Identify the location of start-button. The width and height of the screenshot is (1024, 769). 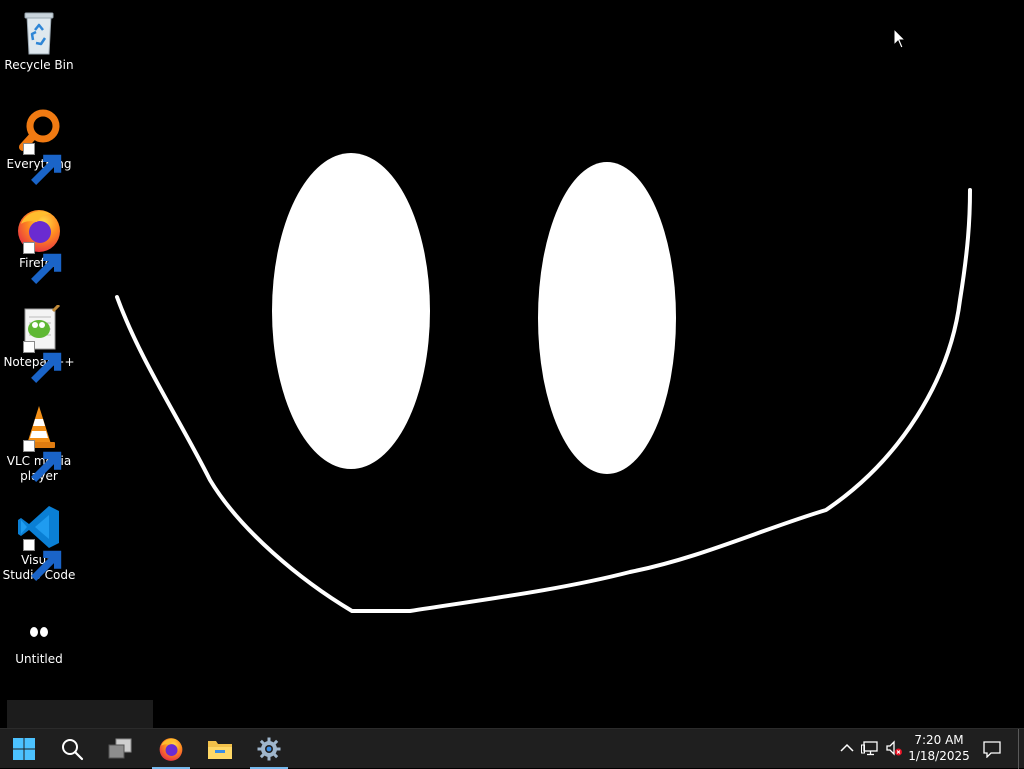
(24, 749).